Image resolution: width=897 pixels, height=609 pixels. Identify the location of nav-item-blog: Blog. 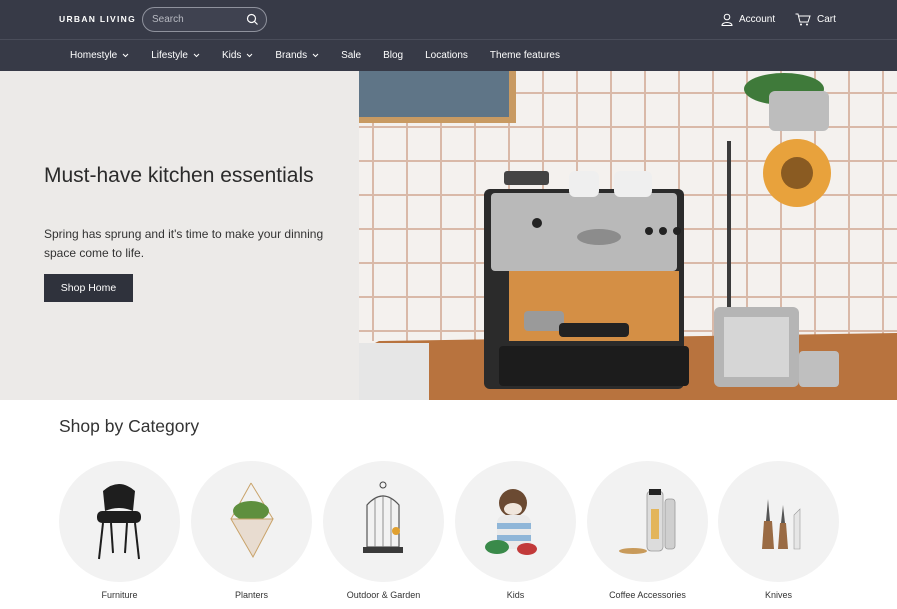
(393, 55).